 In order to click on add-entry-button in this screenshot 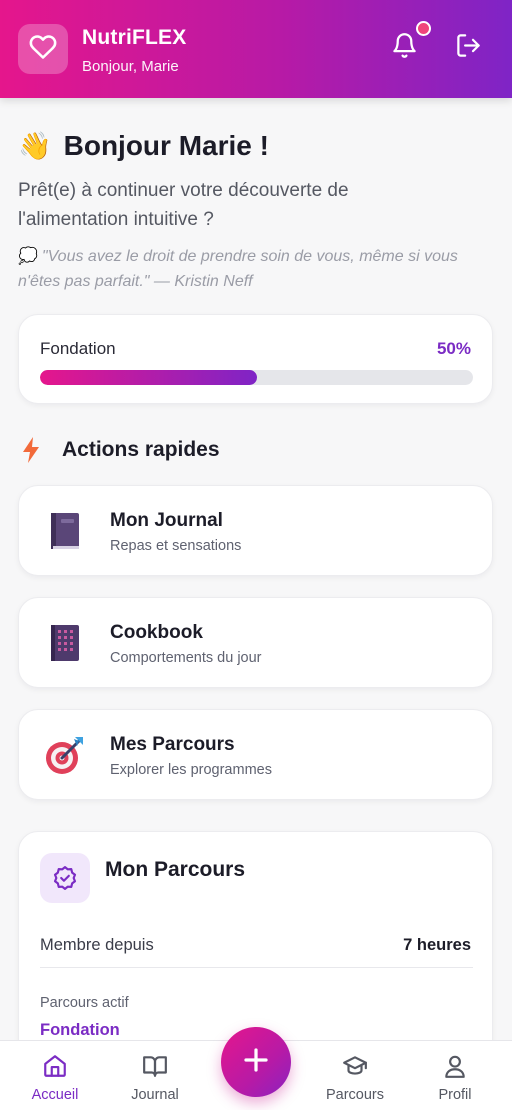, I will do `click(256, 1062)`.